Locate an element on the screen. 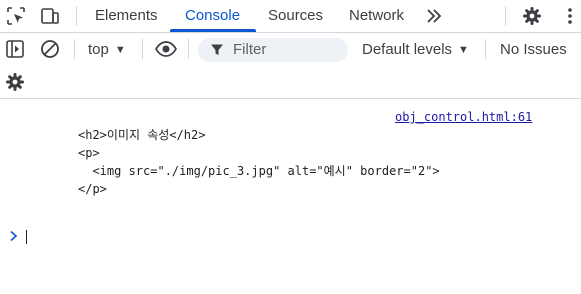 Image resolution: width=581 pixels, height=294 pixels. issues-button: No Issues is located at coordinates (533, 50).